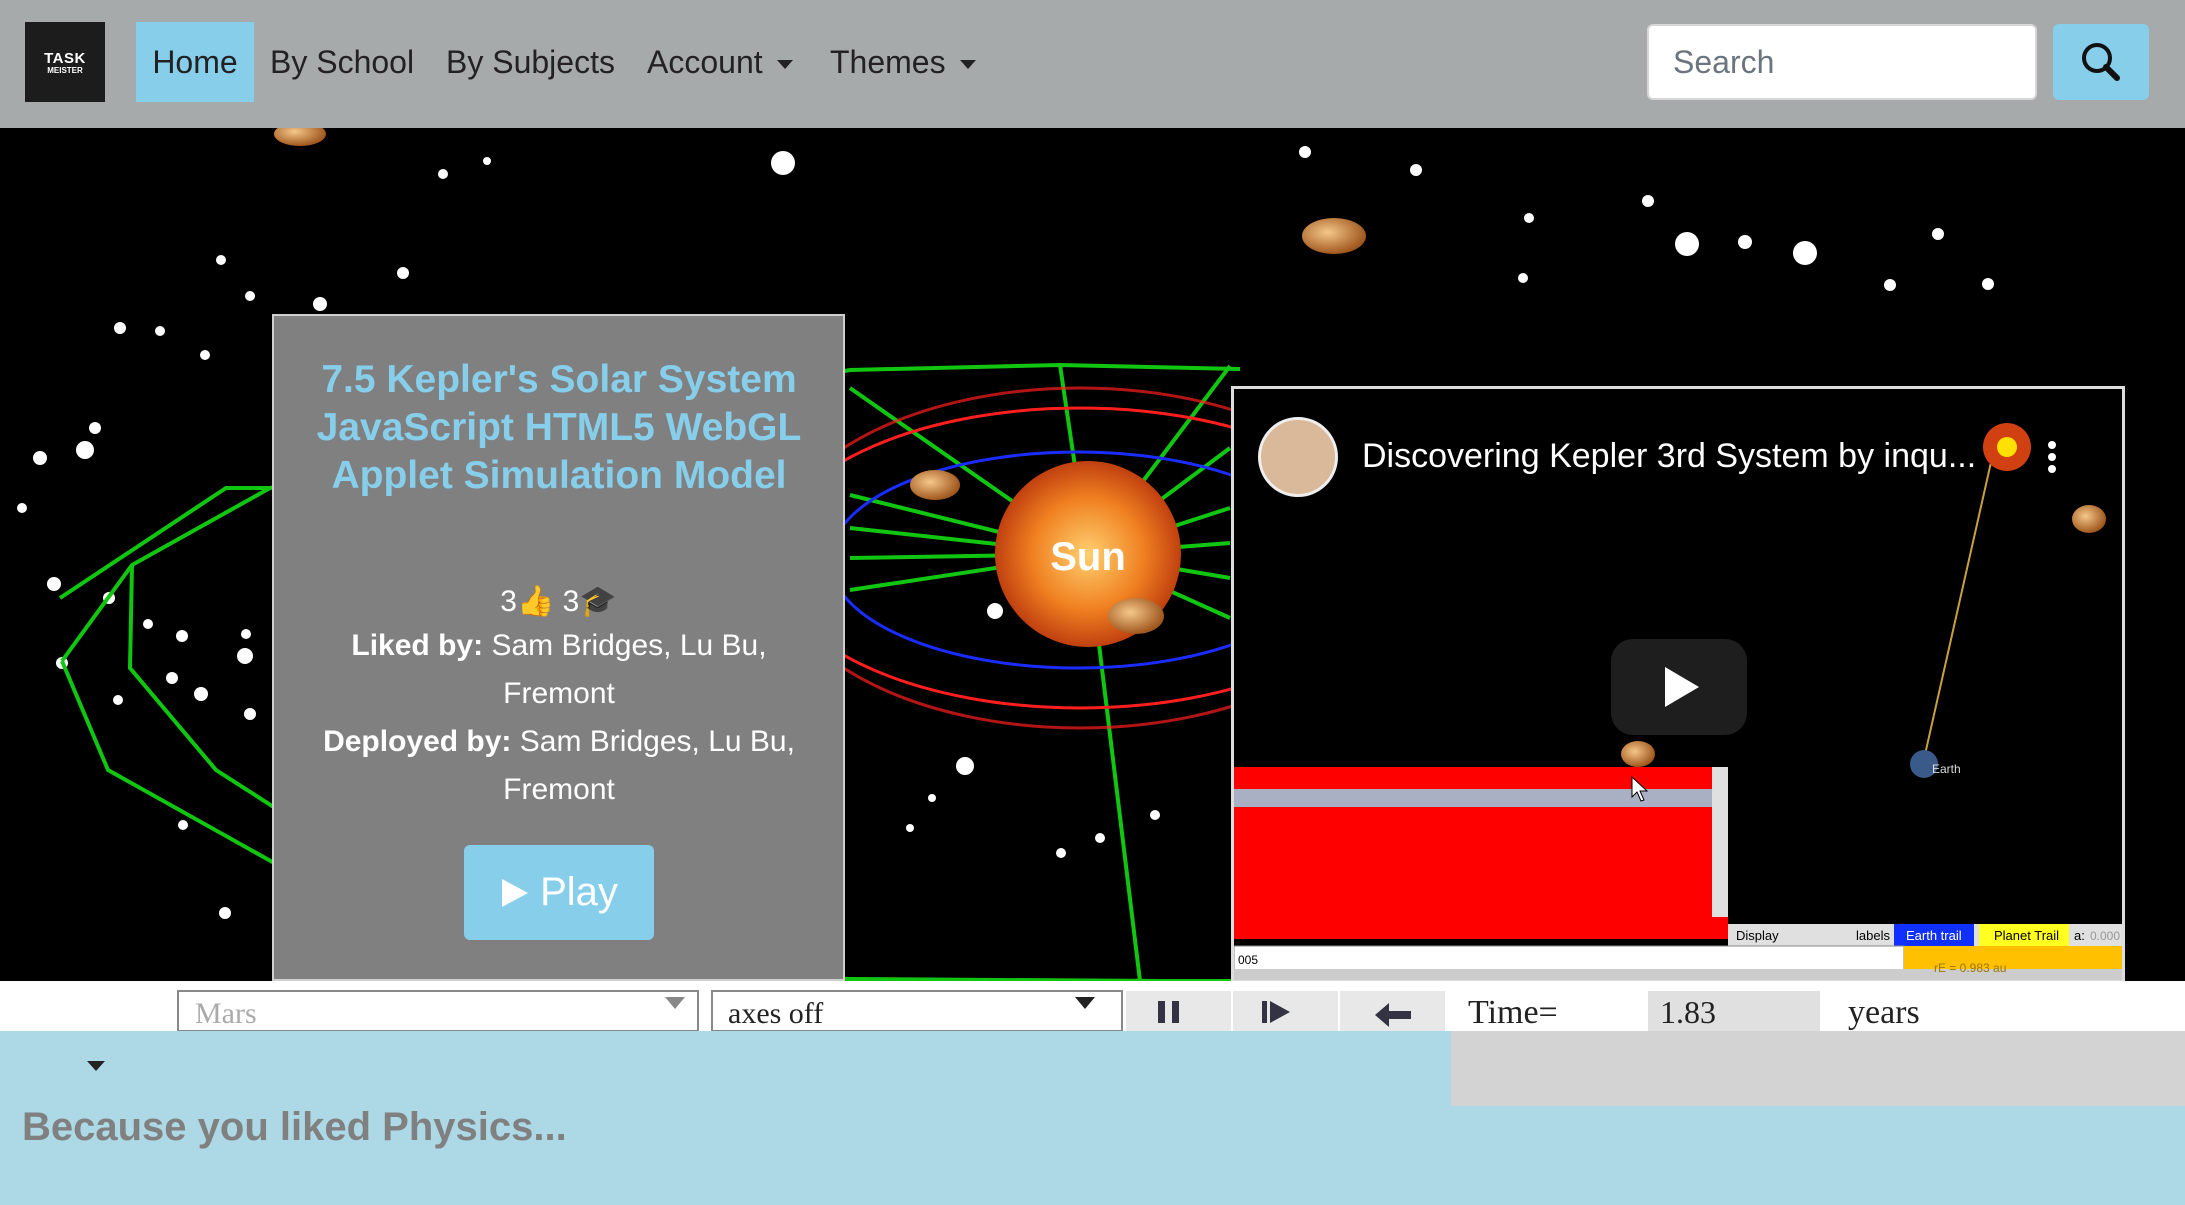 This screenshot has width=2185, height=1205. Describe the element at coordinates (1088, 557) in the screenshot. I see `sun-label: Sun` at that location.